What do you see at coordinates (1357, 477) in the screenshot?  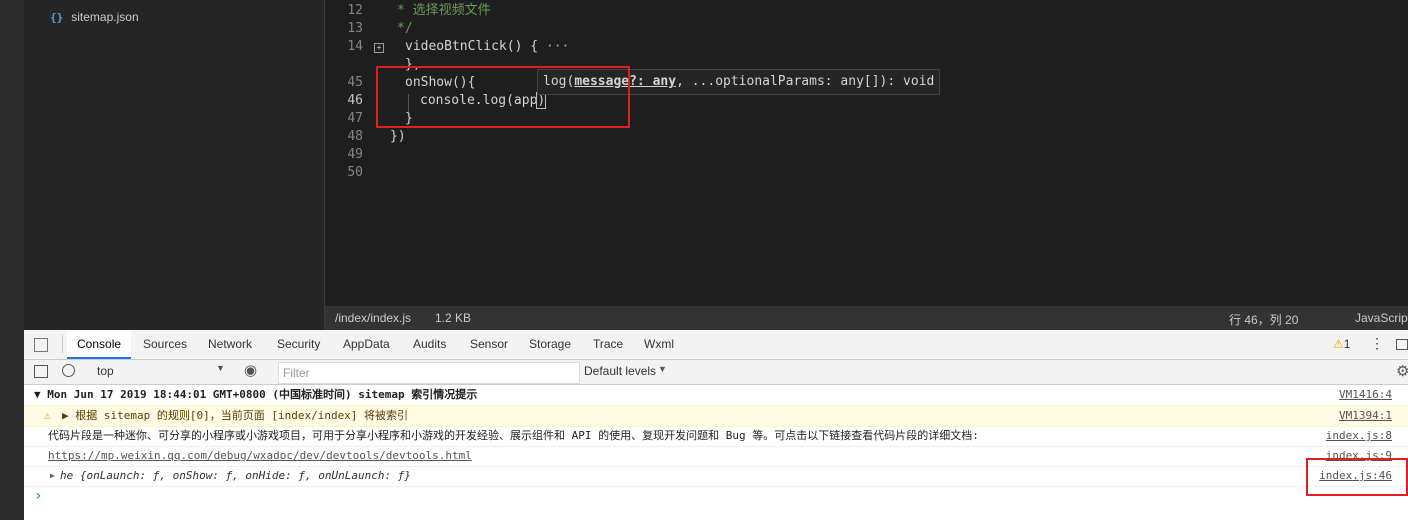 I see `highlight-box-source` at bounding box center [1357, 477].